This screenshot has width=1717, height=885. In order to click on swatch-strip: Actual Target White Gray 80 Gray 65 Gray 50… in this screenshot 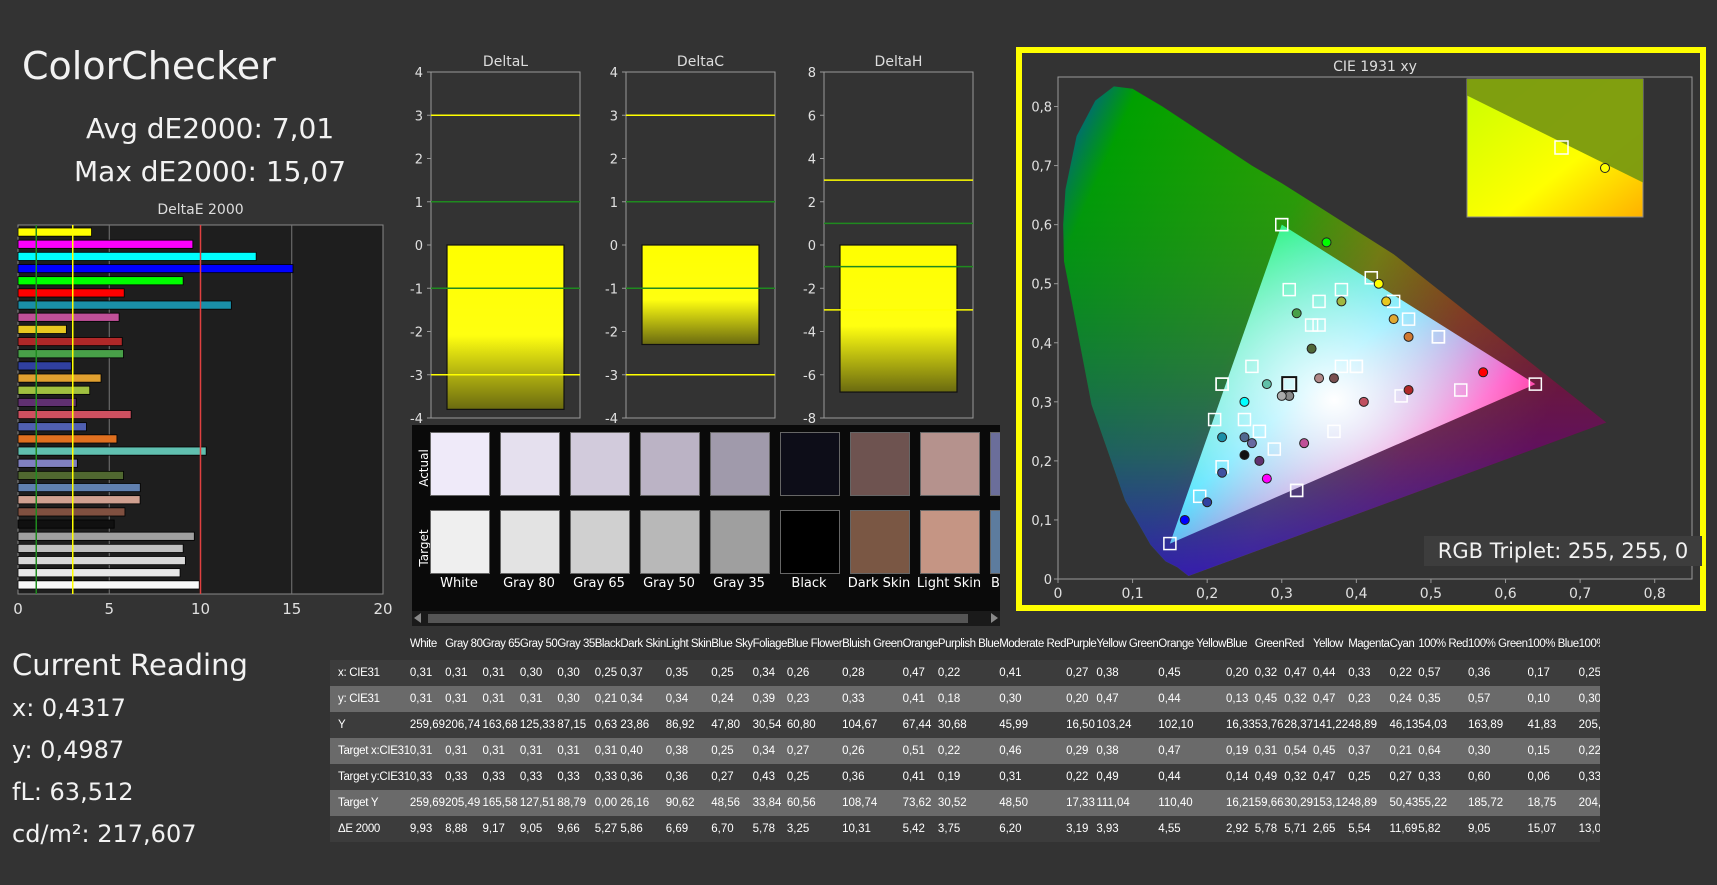, I will do `click(706, 518)`.